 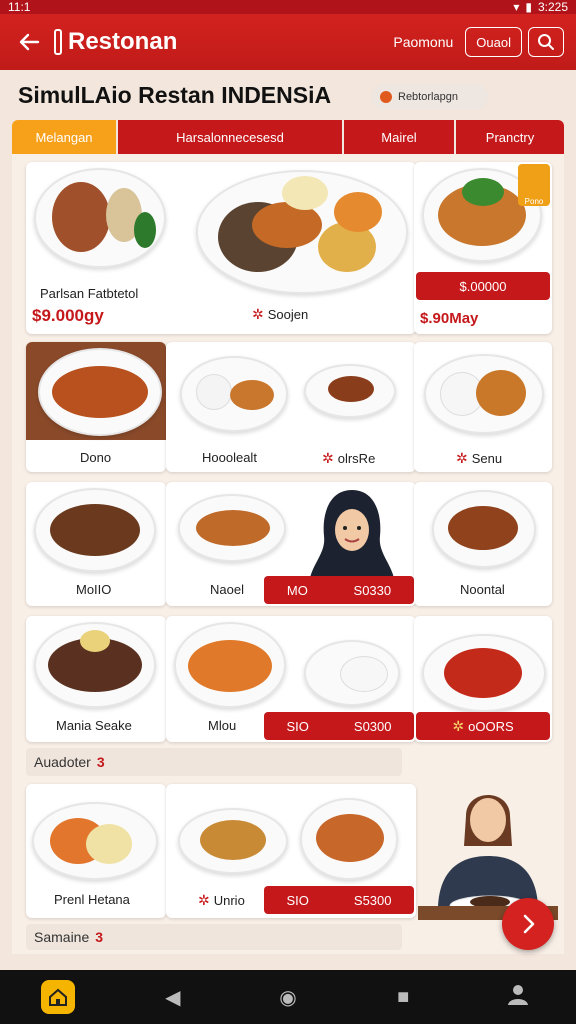 What do you see at coordinates (372, 726) in the screenshot?
I see `price-button-price: S0300` at bounding box center [372, 726].